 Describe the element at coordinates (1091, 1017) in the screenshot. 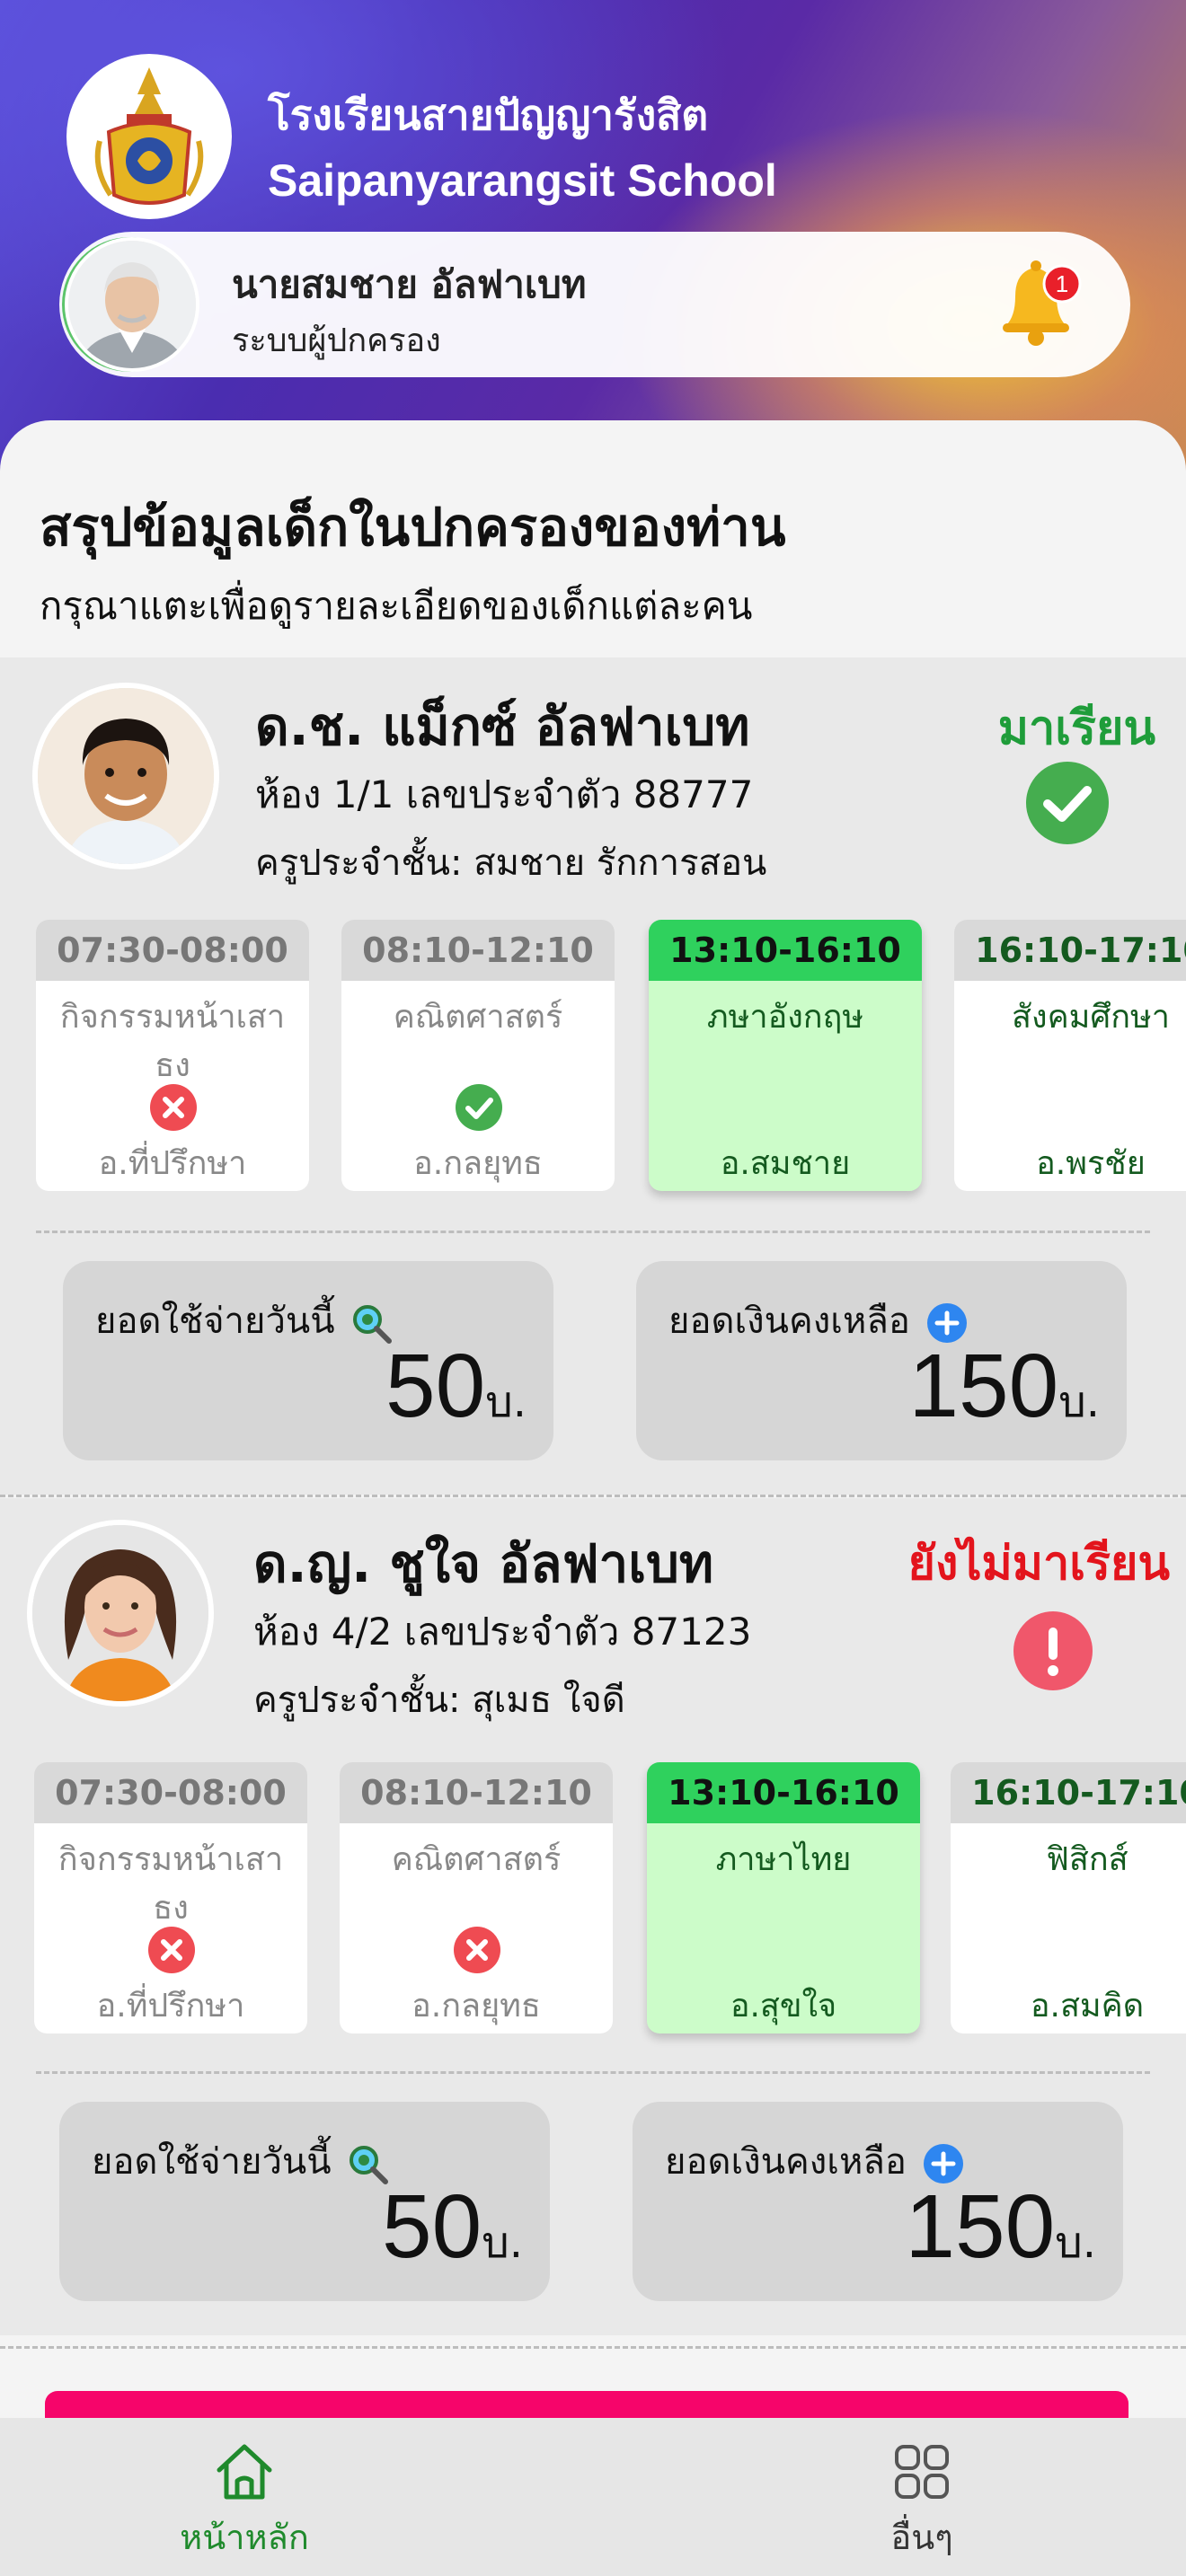

I see `period-subject: สังคมศึกษา` at that location.